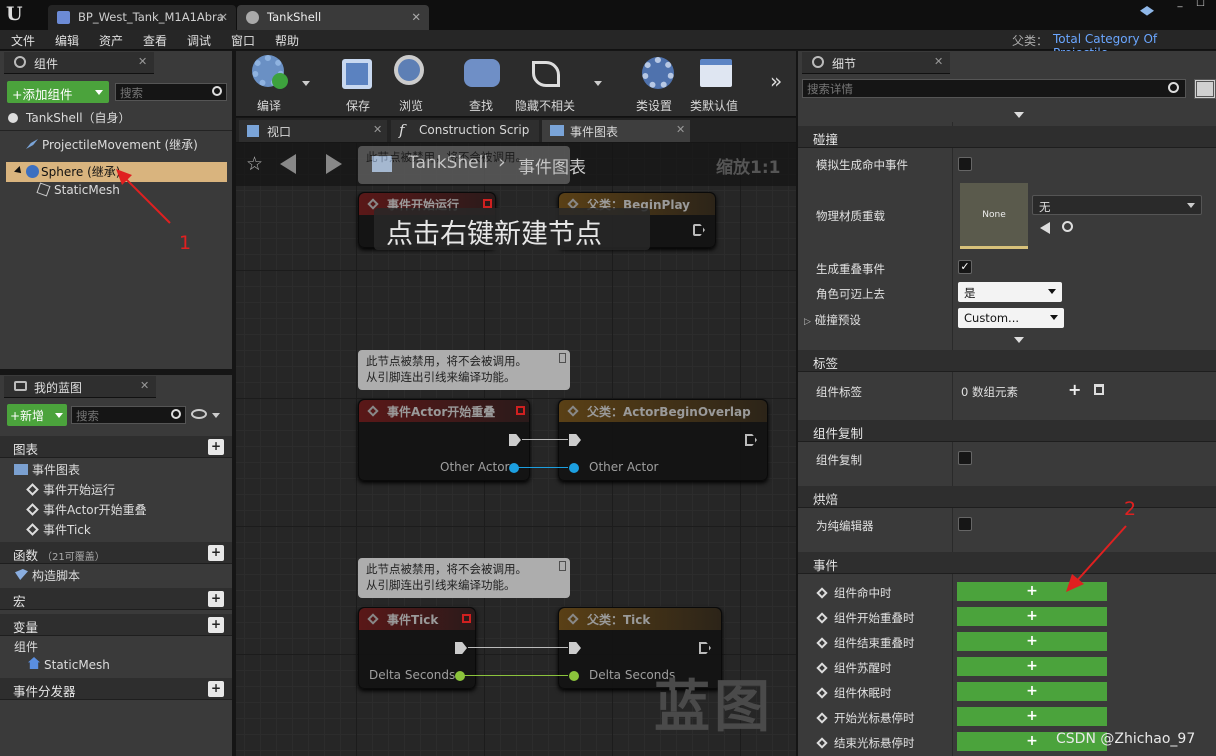 The image size is (1216, 756). I want to click on node-event-actor-overlap: 事件Actor开始重叠 Other Actor, so click(444, 440).